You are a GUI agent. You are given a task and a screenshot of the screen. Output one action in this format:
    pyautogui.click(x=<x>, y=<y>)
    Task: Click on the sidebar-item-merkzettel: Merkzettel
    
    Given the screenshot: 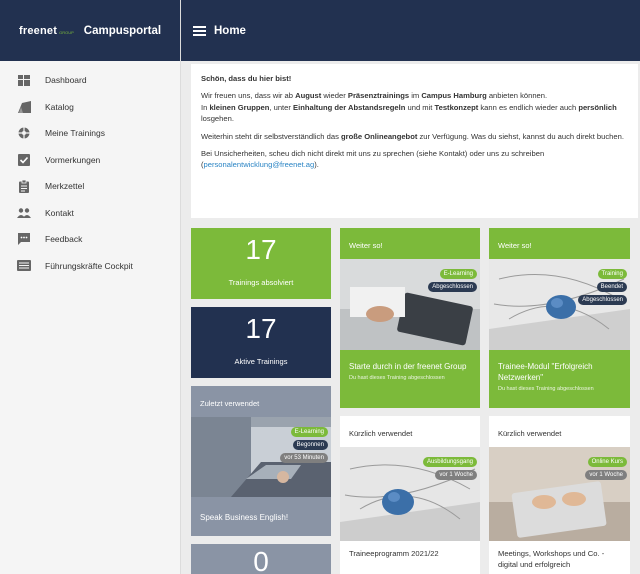 What is the action you would take?
    pyautogui.click(x=90, y=186)
    